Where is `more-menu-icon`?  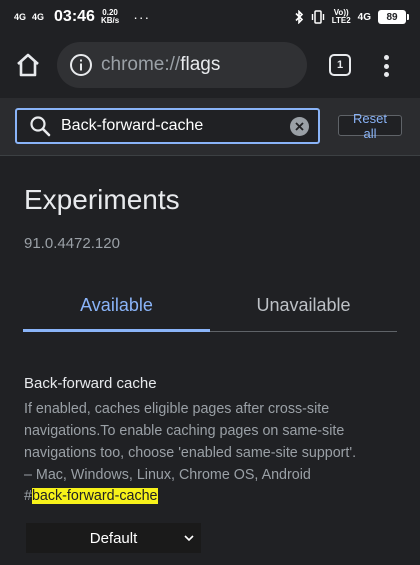
more-menu-icon is located at coordinates (386, 66).